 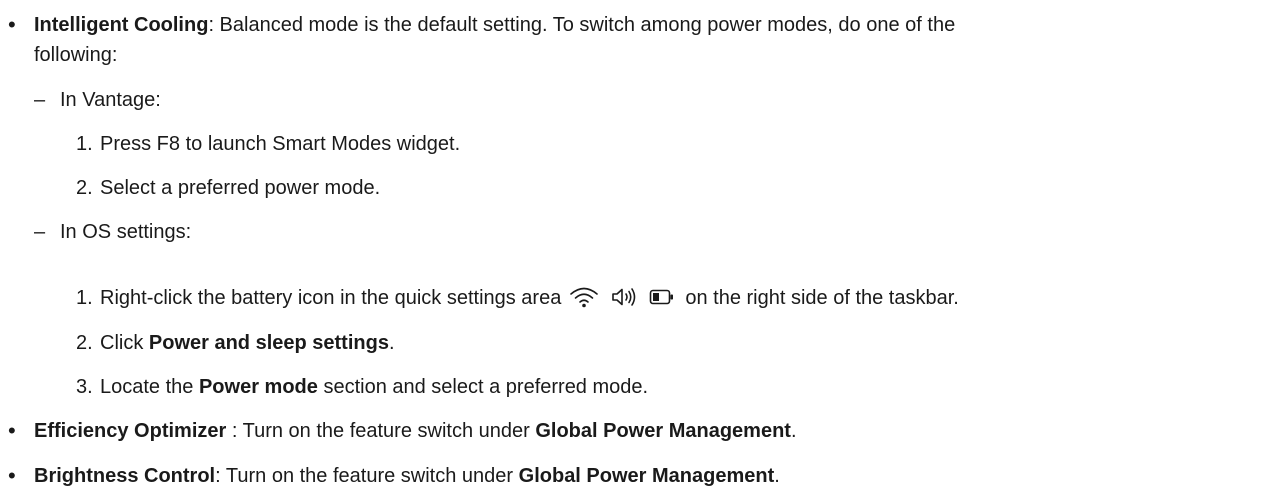 I want to click on step-text: Press F8 to launch Smart Modes widget., so click(x=280, y=144).